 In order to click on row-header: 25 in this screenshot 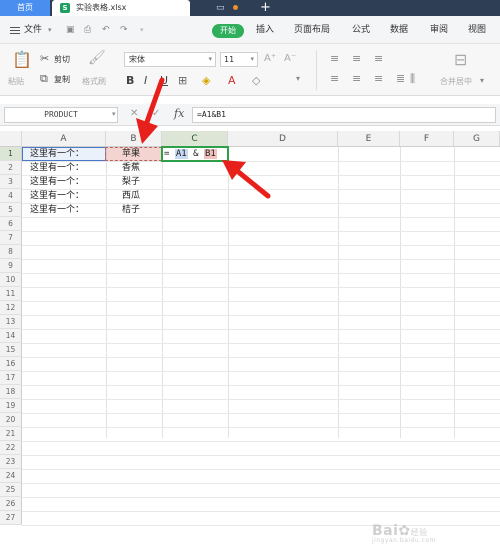, I will do `click(11, 490)`.